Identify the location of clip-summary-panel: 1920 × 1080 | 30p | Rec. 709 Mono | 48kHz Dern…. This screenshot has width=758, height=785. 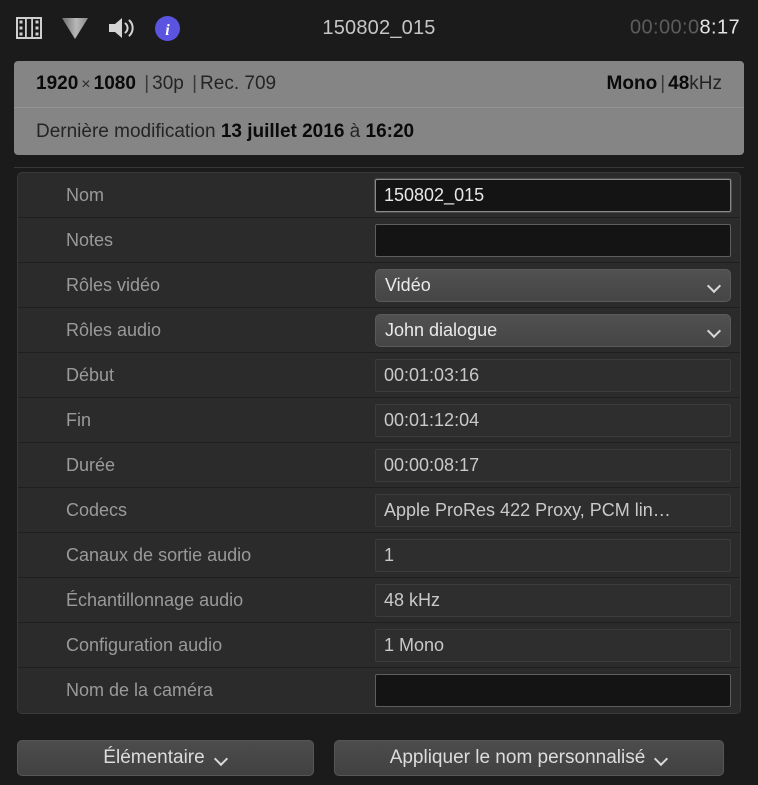
(379, 108).